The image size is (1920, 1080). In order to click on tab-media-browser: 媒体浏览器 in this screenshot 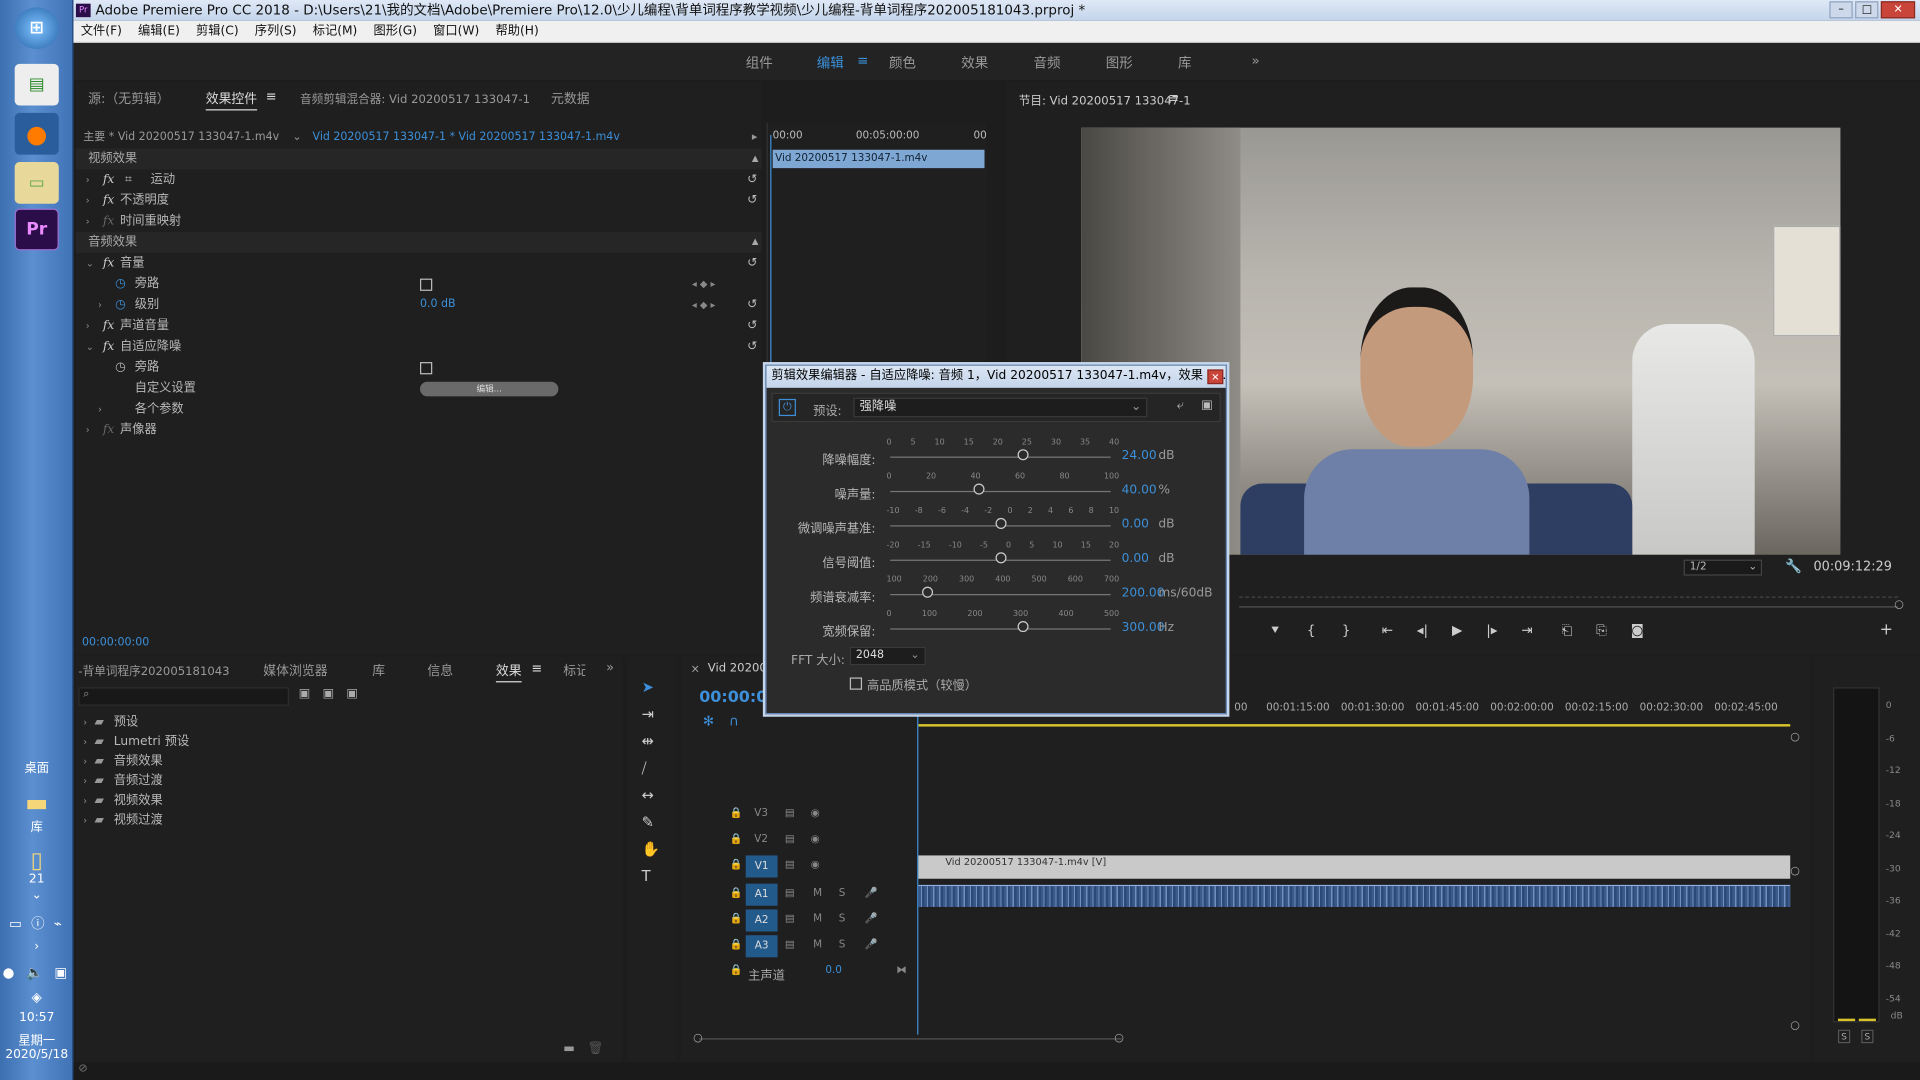, I will do `click(295, 671)`.